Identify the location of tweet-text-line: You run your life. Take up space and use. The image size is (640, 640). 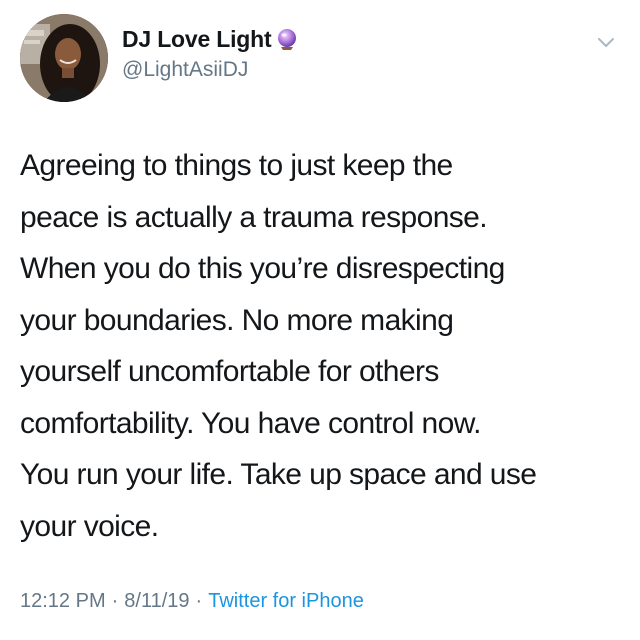
(278, 474).